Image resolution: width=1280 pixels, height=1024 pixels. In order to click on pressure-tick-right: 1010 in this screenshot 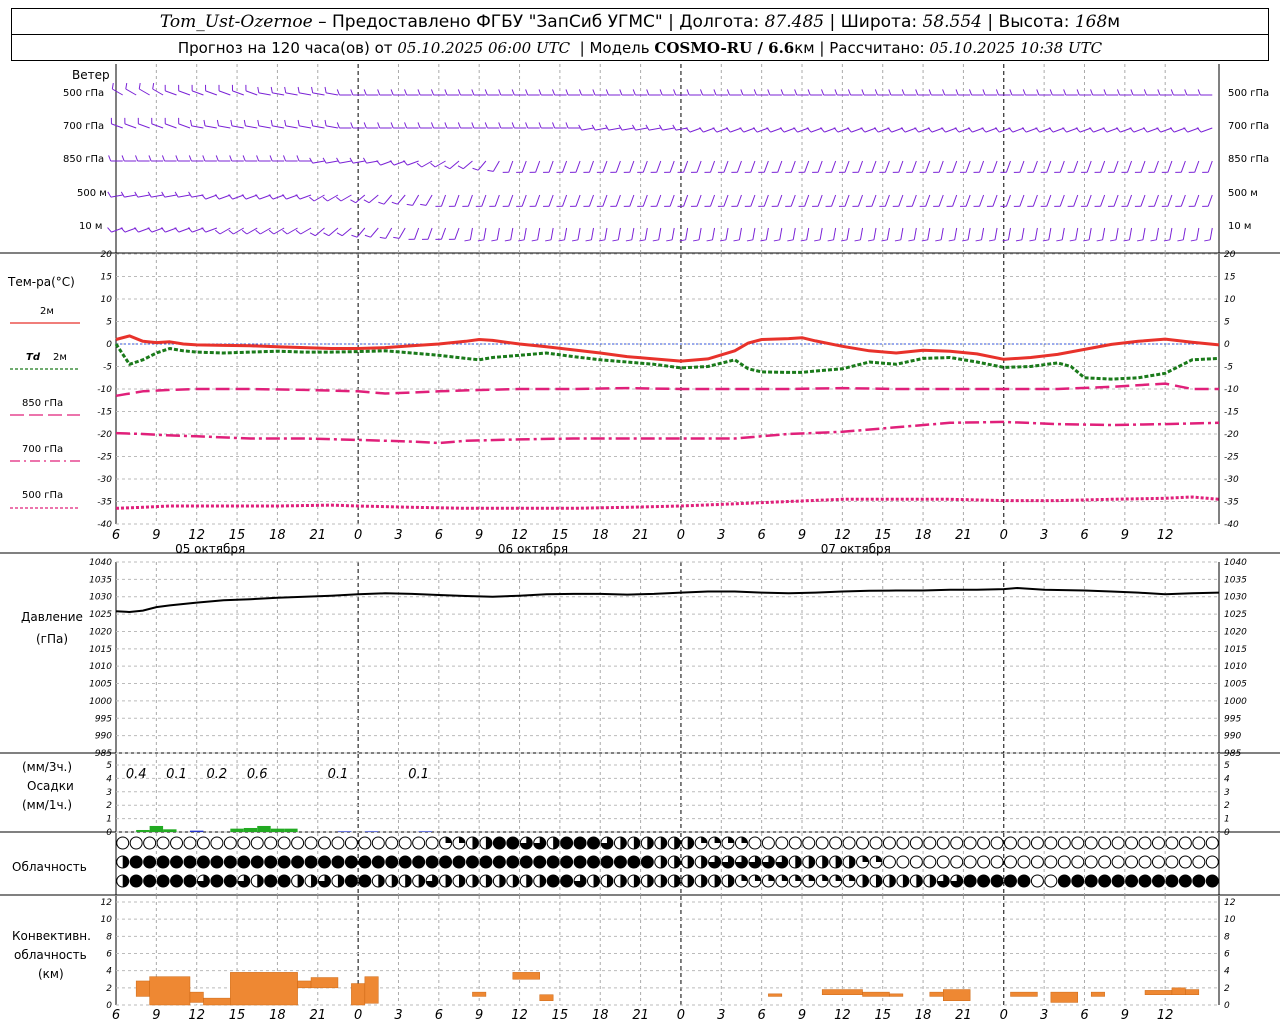, I will do `click(1235, 667)`.